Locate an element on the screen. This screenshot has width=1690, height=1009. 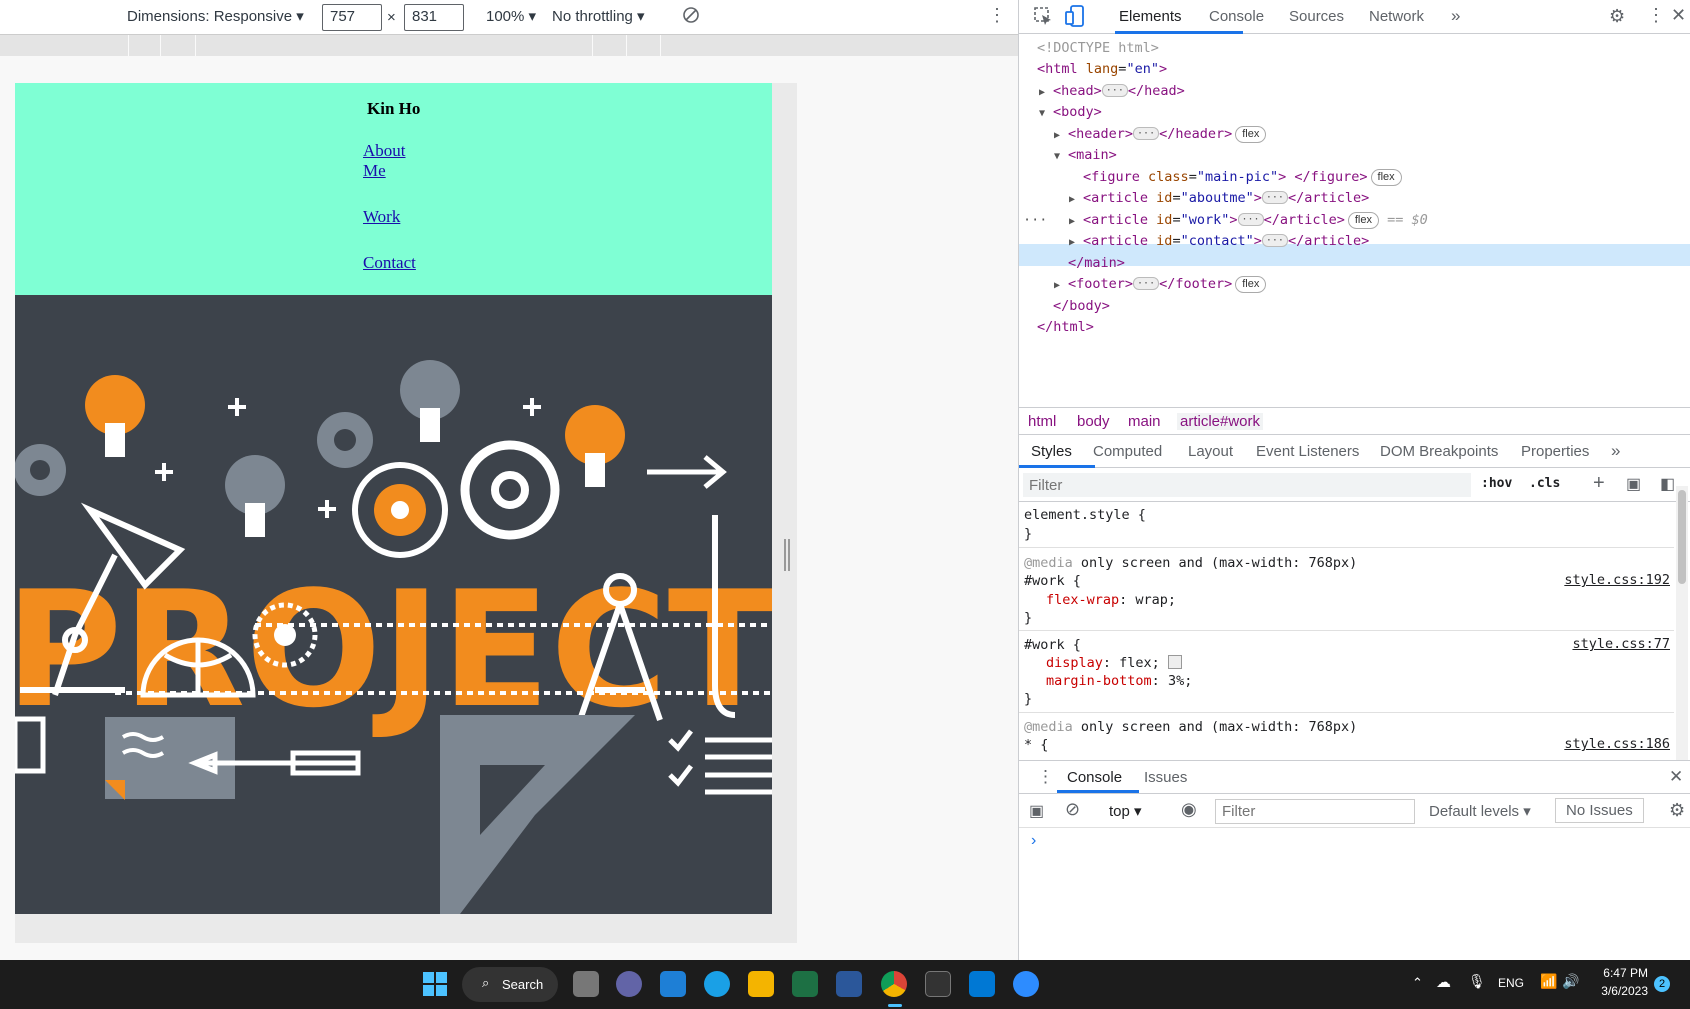
media-query-ruler is located at coordinates (509, 45).